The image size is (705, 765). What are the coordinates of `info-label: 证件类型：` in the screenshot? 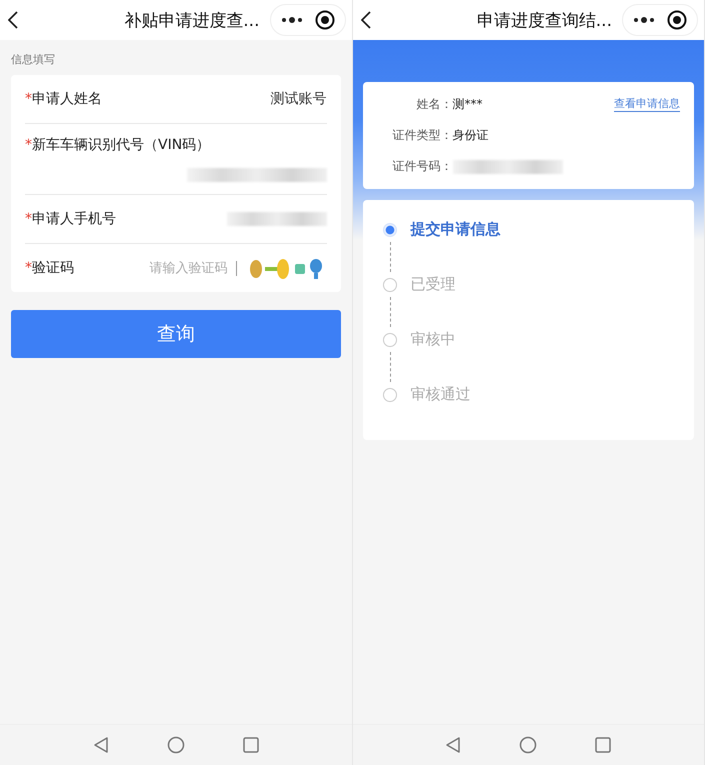 It's located at (422, 135).